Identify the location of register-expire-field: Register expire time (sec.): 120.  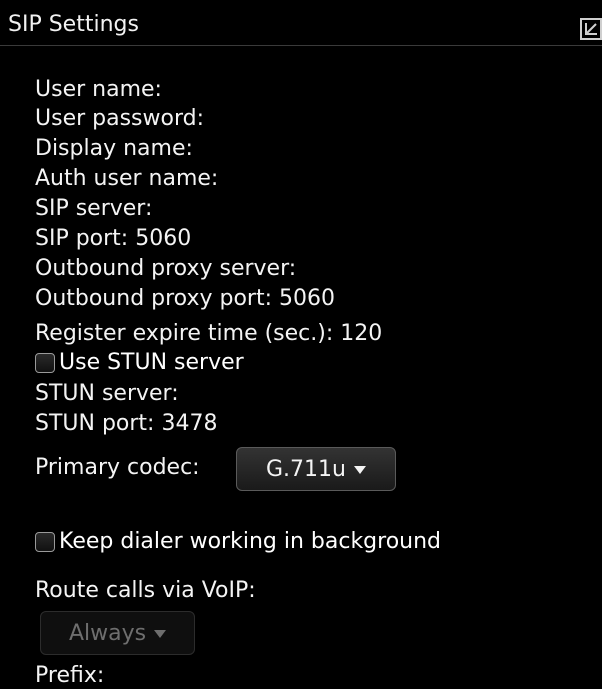
(208, 334).